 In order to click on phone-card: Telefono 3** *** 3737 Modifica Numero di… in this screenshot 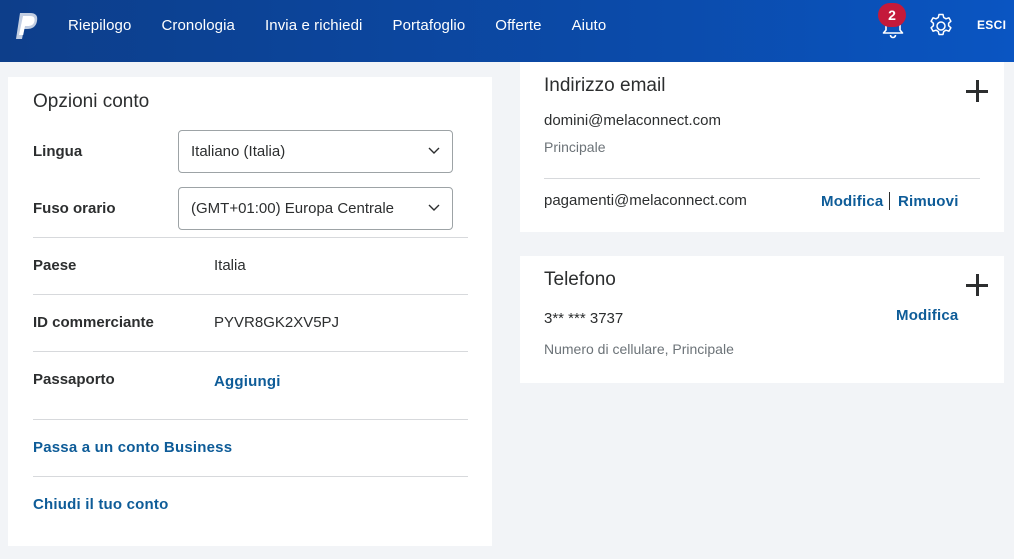, I will do `click(762, 319)`.